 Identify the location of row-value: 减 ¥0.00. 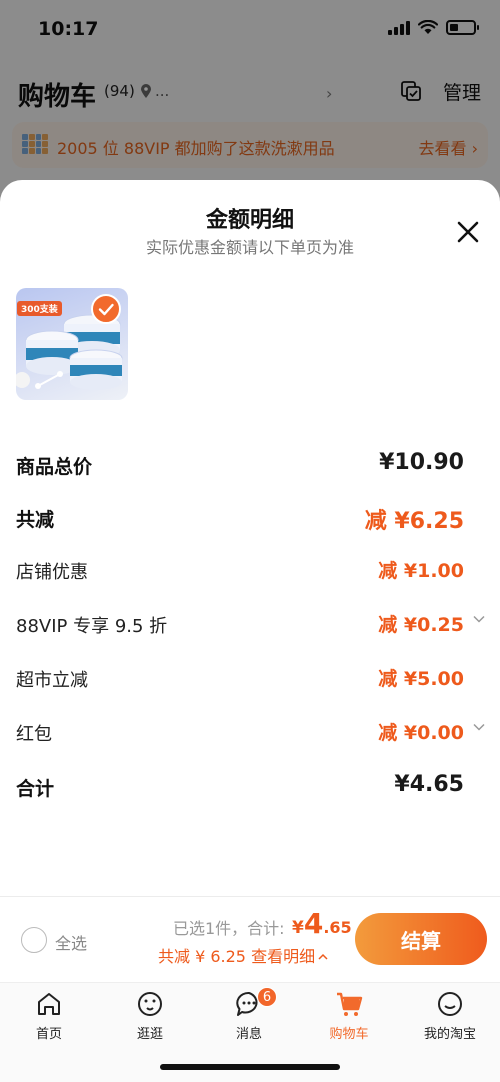
(421, 733).